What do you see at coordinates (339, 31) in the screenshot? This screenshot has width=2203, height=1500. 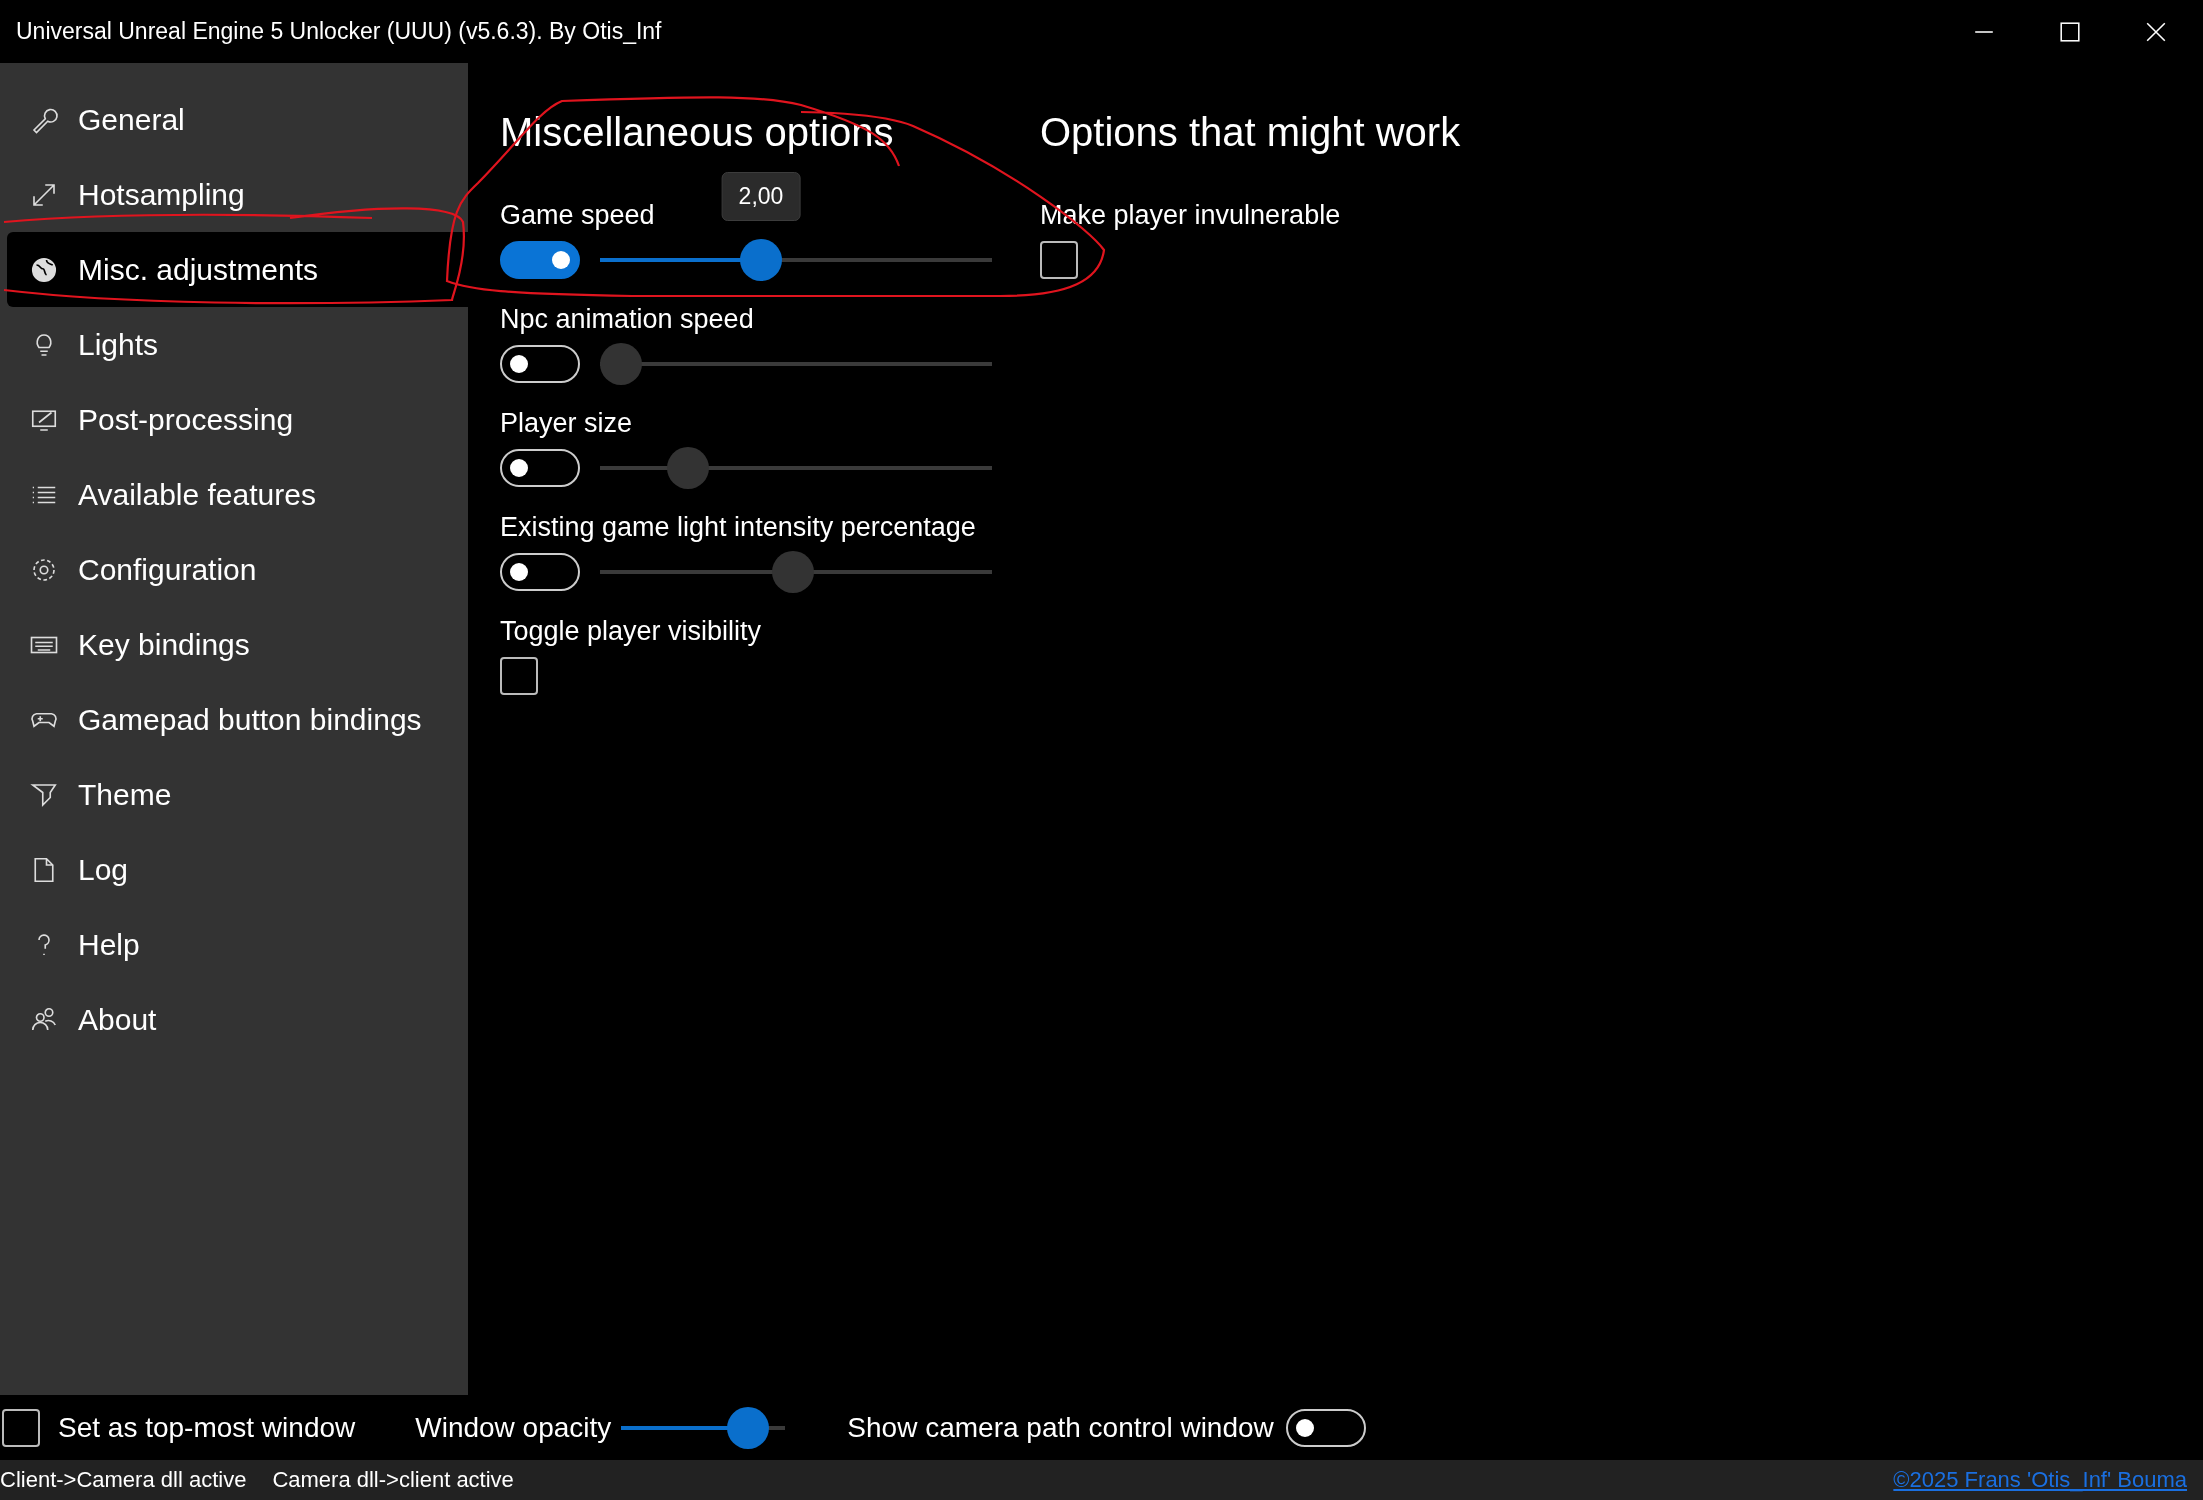 I see `window-title: Universal Unreal Engine 5 Unlocker (UUU) (v5.6.3). By Otis_Inf` at bounding box center [339, 31].